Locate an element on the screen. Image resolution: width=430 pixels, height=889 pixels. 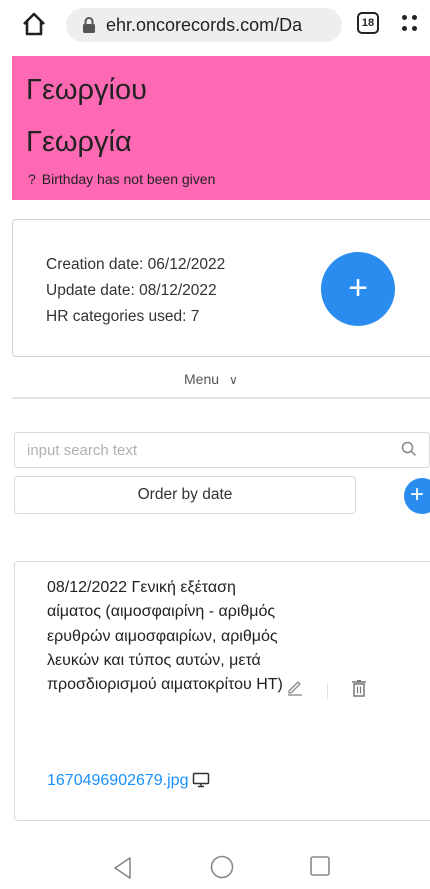
birthday-status: ? Birthday has not been given is located at coordinates (121, 179).